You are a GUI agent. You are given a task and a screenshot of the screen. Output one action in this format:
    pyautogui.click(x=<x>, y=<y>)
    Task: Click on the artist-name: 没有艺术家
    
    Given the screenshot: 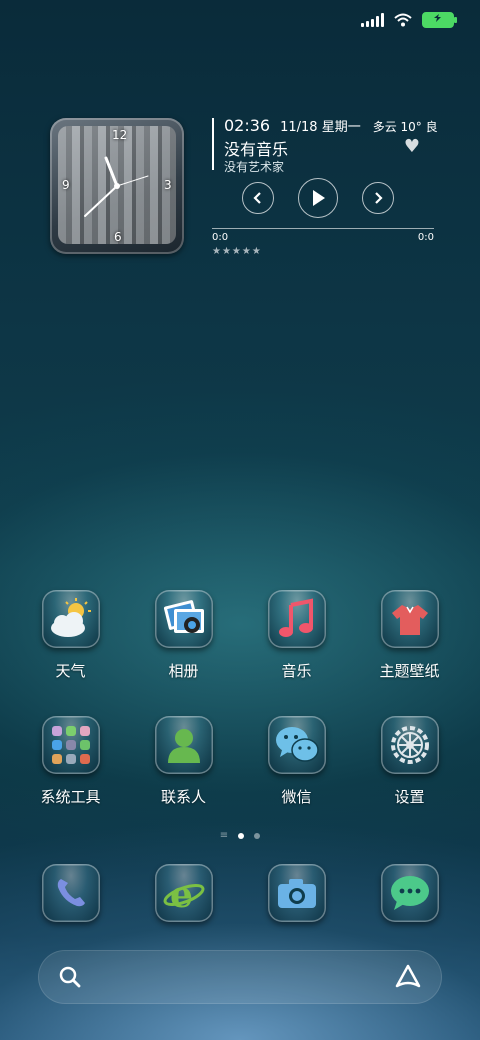 What is the action you would take?
    pyautogui.click(x=254, y=167)
    